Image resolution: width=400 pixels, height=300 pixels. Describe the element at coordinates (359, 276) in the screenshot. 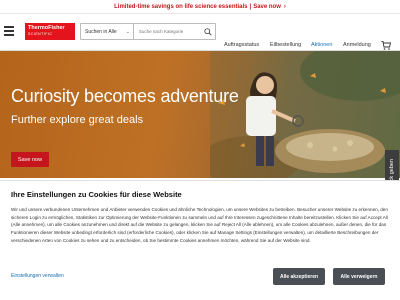

I see `reject-all-button: Alle verweigern` at that location.